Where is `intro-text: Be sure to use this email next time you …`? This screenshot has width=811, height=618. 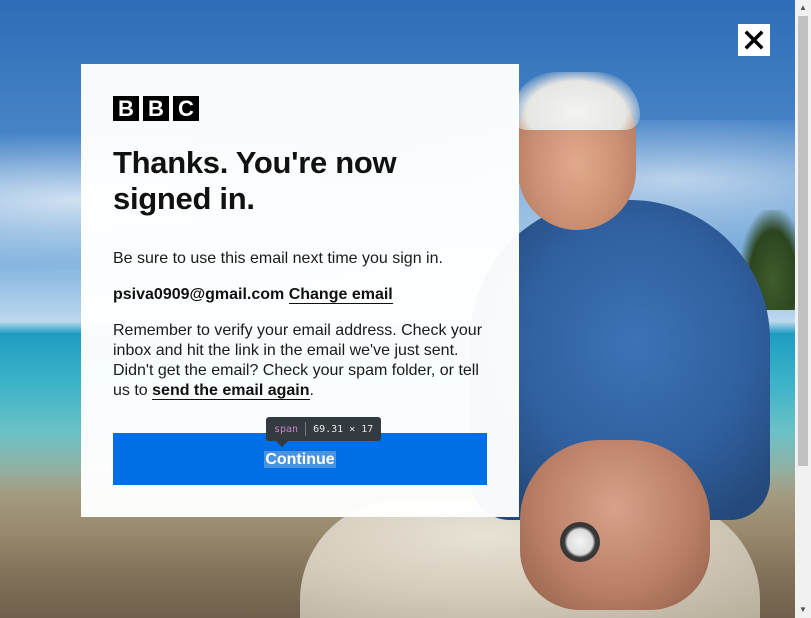 intro-text: Be sure to use this email next time you … is located at coordinates (278, 258).